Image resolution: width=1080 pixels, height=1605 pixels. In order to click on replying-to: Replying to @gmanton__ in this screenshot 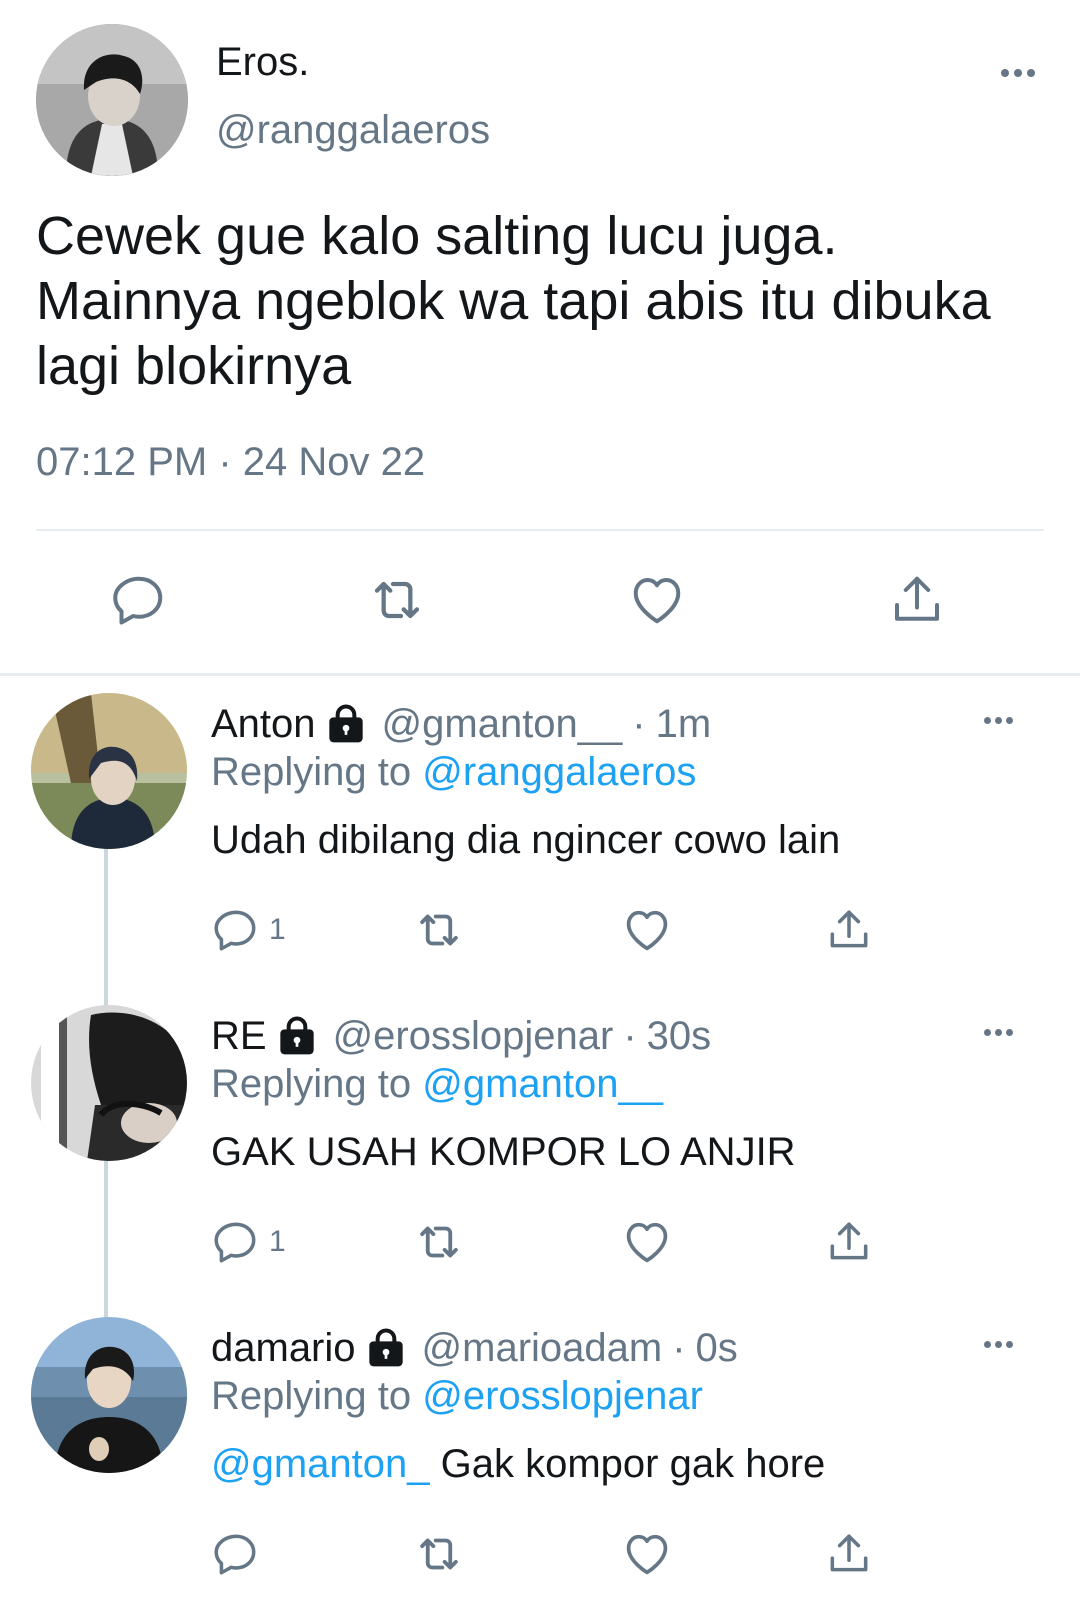, I will do `click(437, 1084)`.